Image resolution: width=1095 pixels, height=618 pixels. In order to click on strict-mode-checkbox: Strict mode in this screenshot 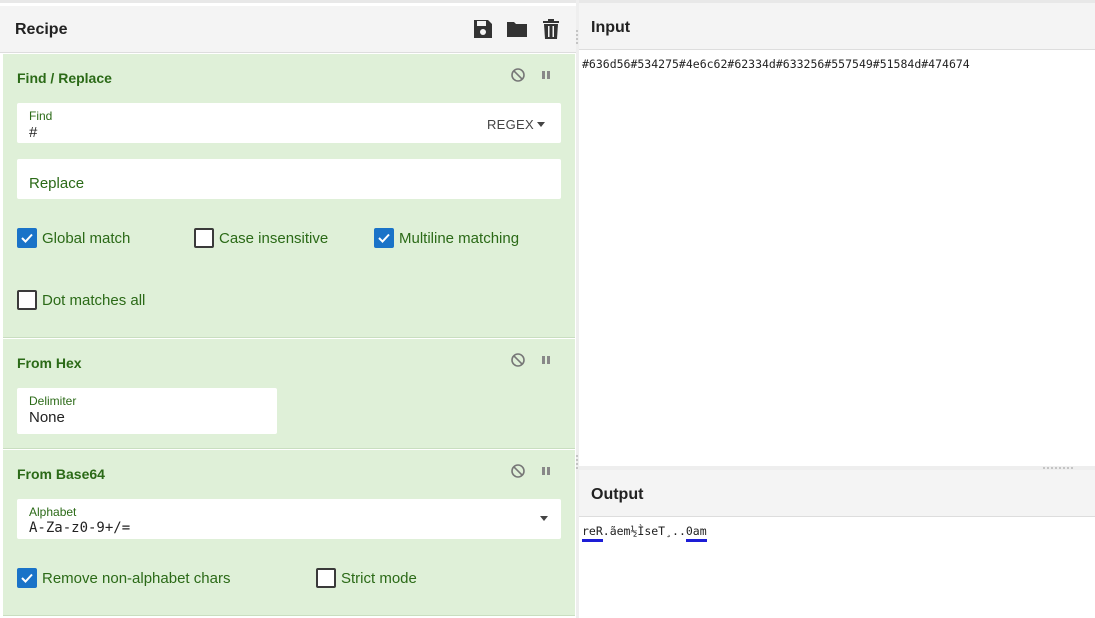, I will do `click(366, 578)`.